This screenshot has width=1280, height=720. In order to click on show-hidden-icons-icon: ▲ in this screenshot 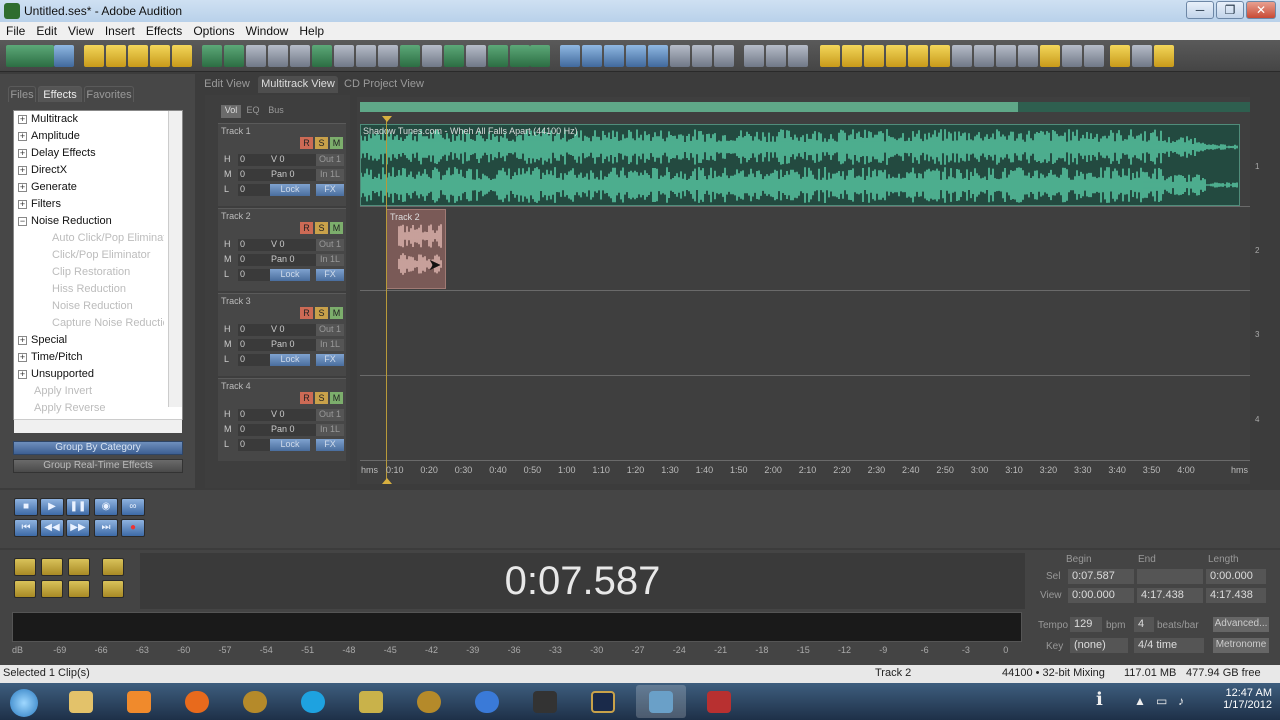, I will do `click(1140, 701)`.